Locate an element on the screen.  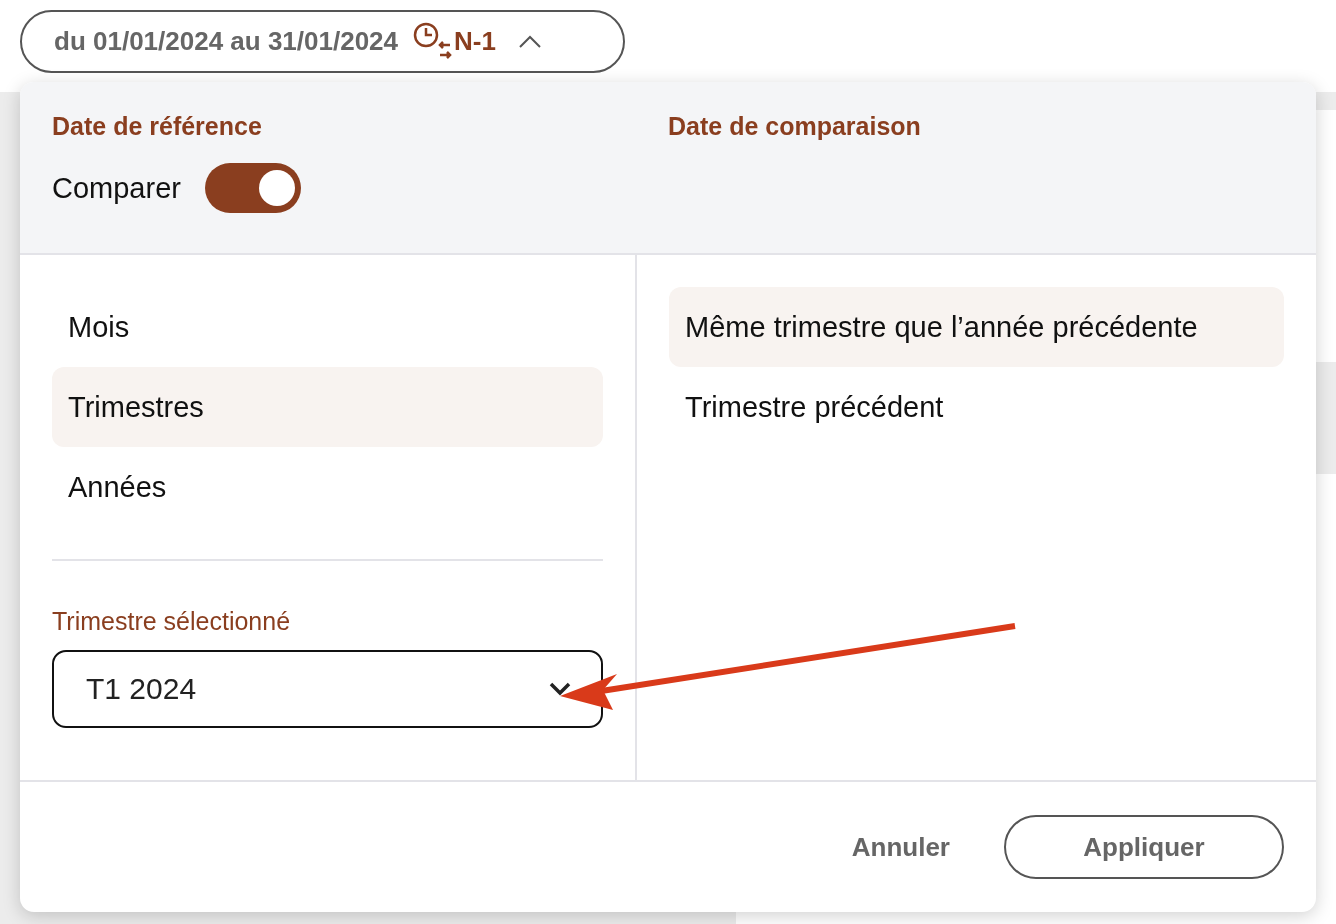
period-option: Années is located at coordinates (327, 487).